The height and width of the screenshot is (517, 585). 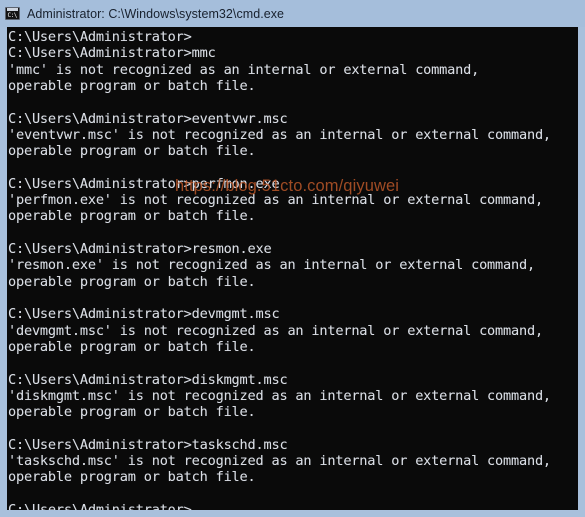 I want to click on cmd-icon-titlestrip, so click(x=12, y=9).